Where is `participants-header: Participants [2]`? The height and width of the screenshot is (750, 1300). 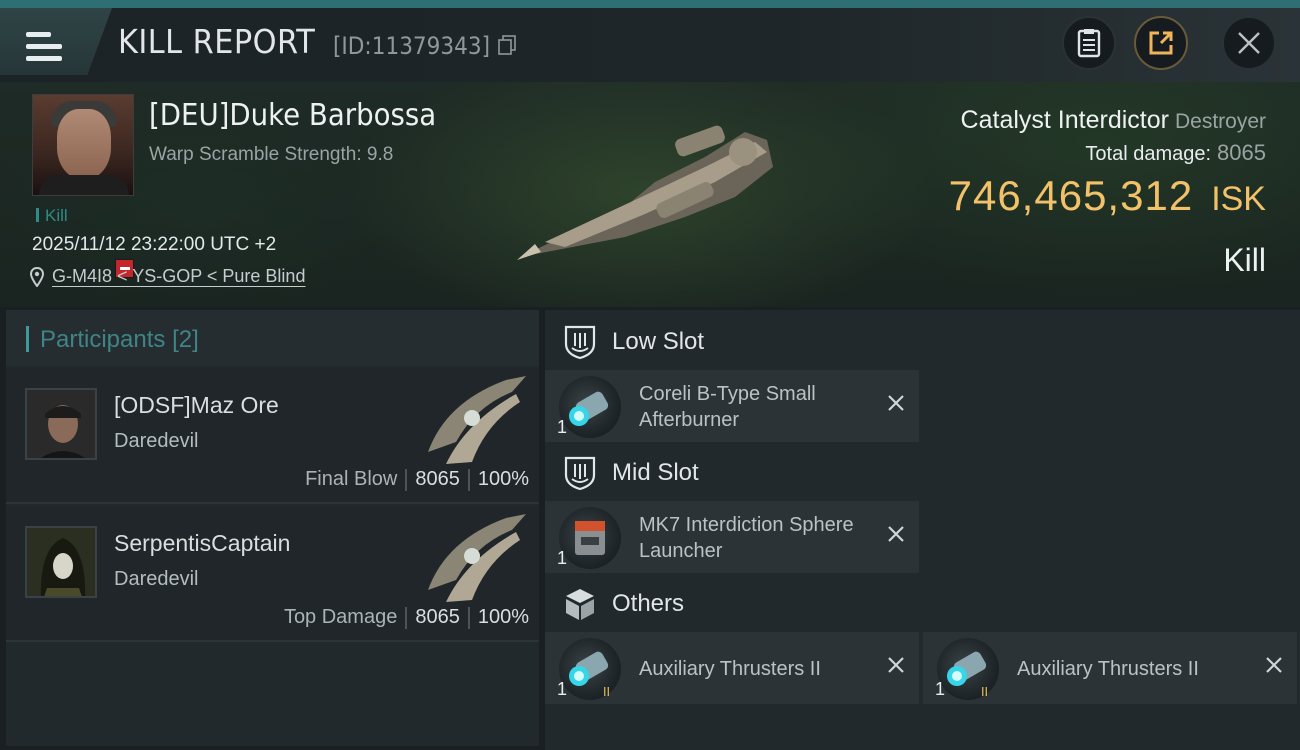
participants-header: Participants [2] is located at coordinates (272, 338).